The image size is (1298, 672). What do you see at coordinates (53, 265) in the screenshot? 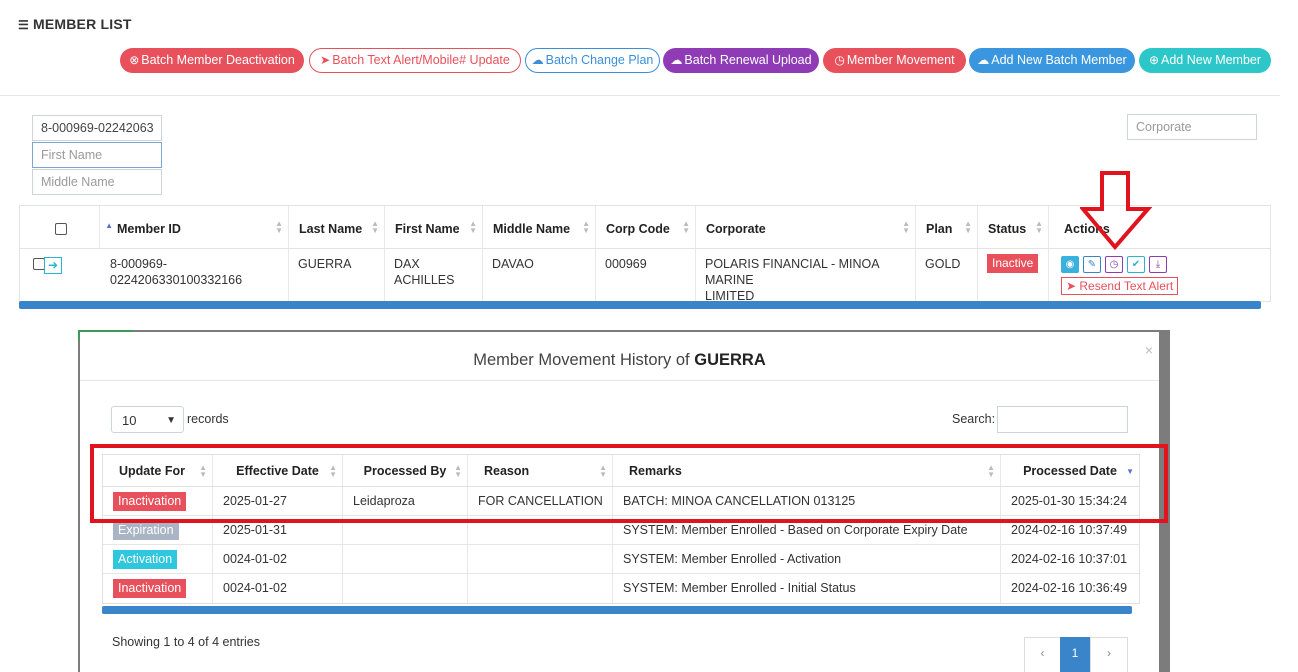
I see `arrow-right-icon: ➜` at bounding box center [53, 265].